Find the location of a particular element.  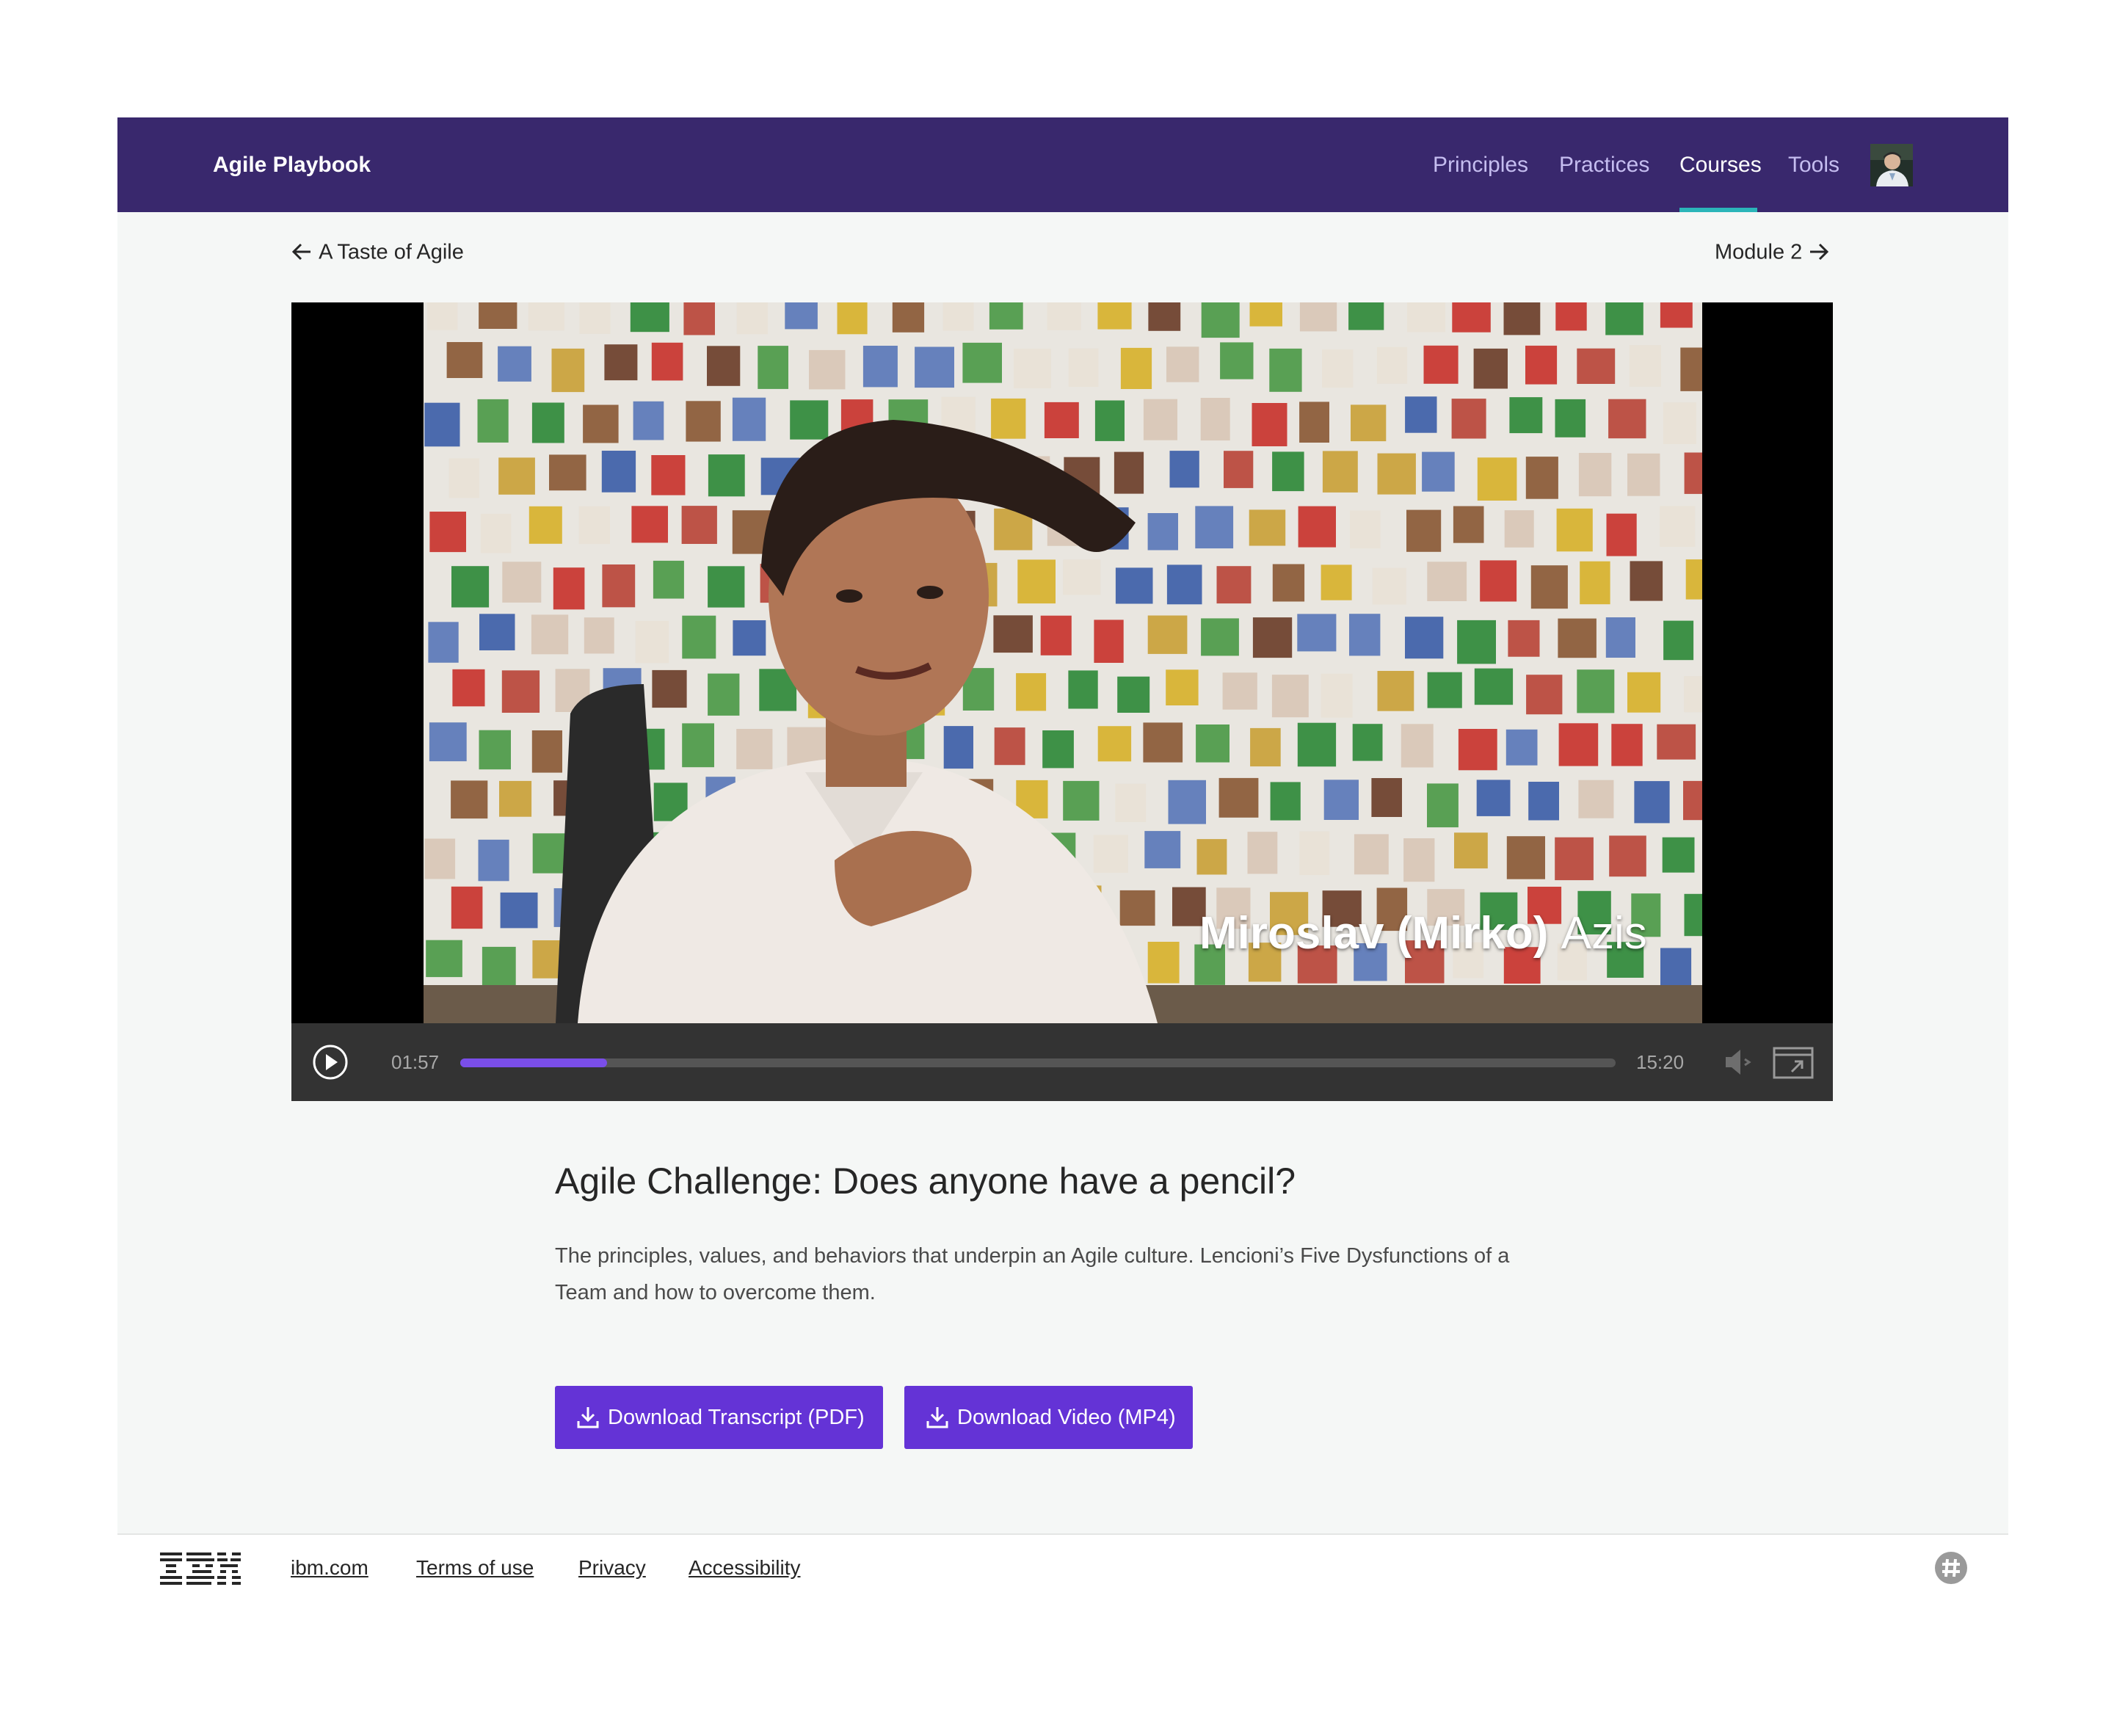

nav-principles: Principles is located at coordinates (1480, 164).